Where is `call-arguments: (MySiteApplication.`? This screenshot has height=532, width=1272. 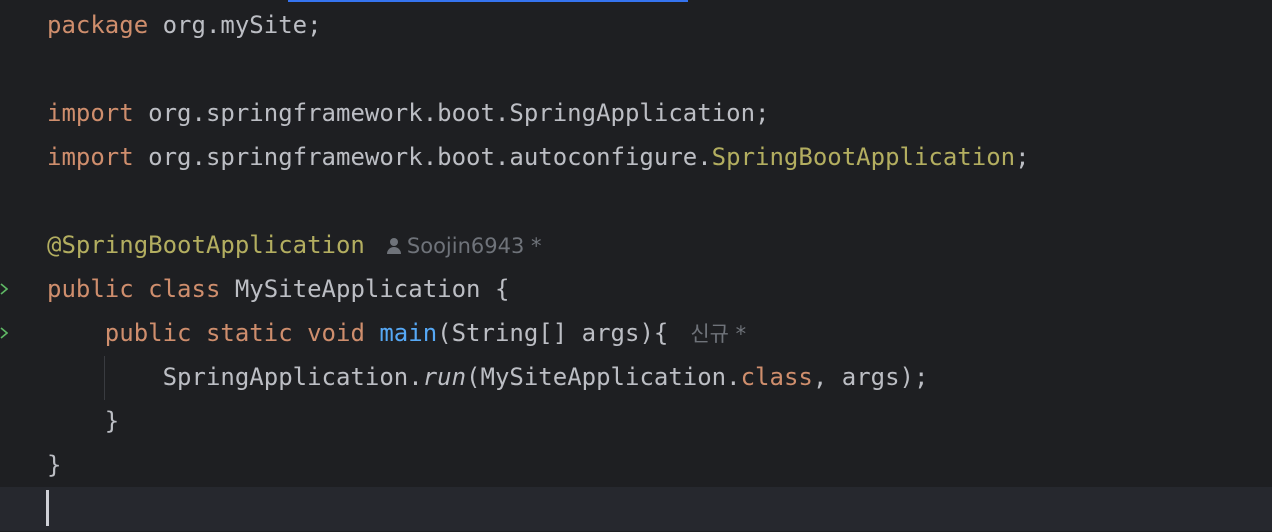 call-arguments: (MySiteApplication. is located at coordinates (603, 377).